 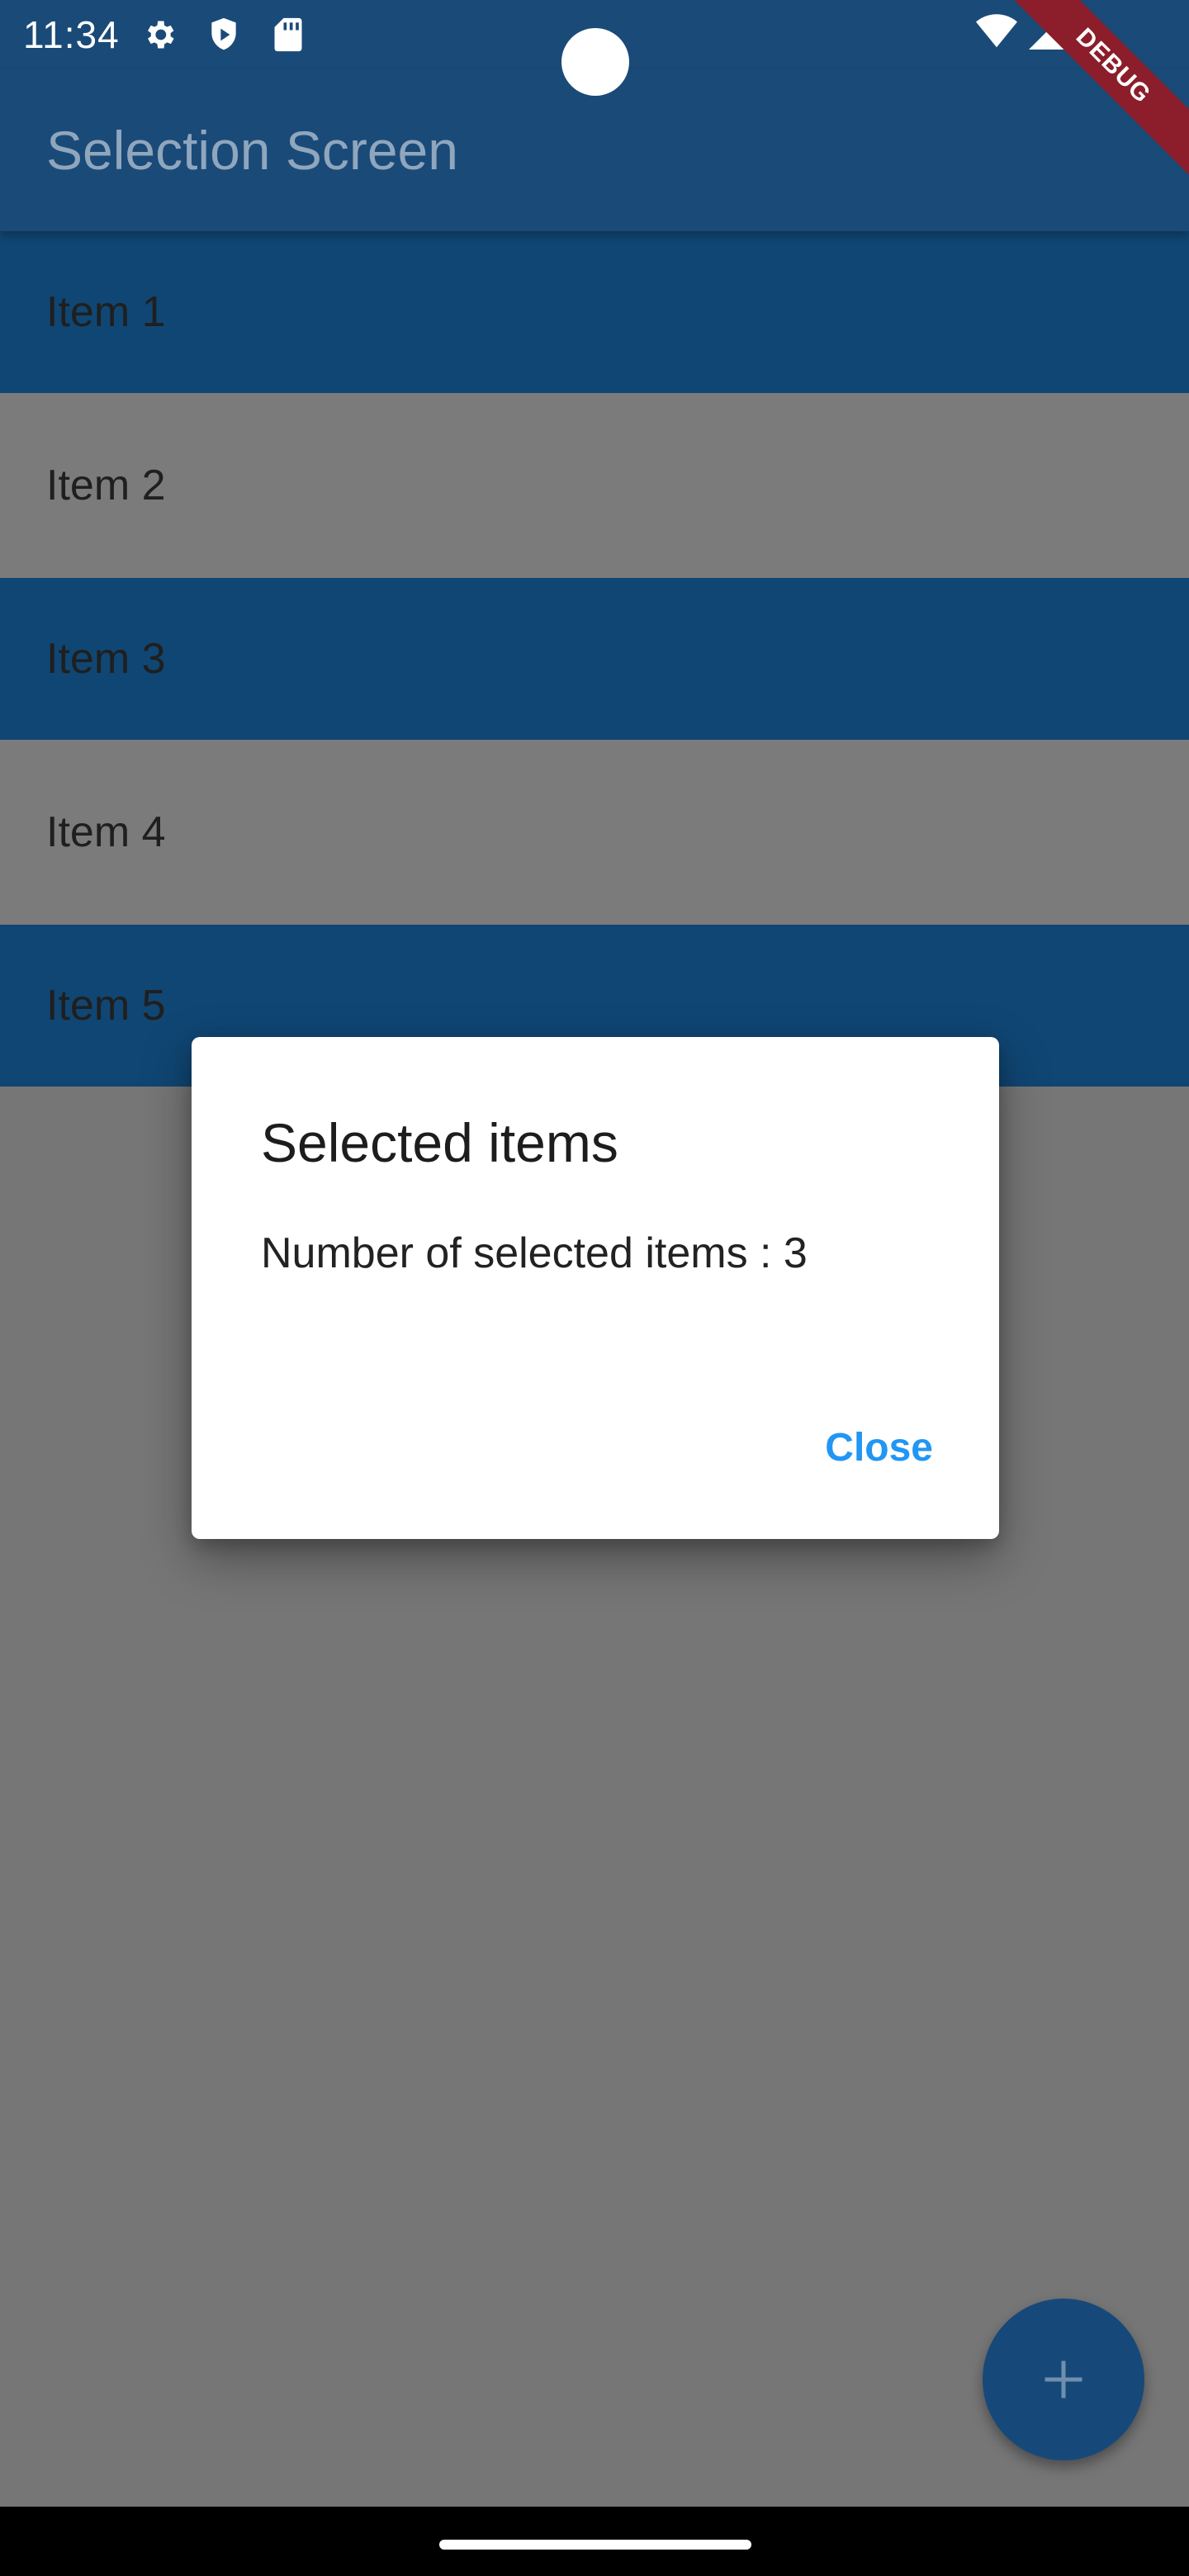 I want to click on home-gesture-handle, so click(x=595, y=2545).